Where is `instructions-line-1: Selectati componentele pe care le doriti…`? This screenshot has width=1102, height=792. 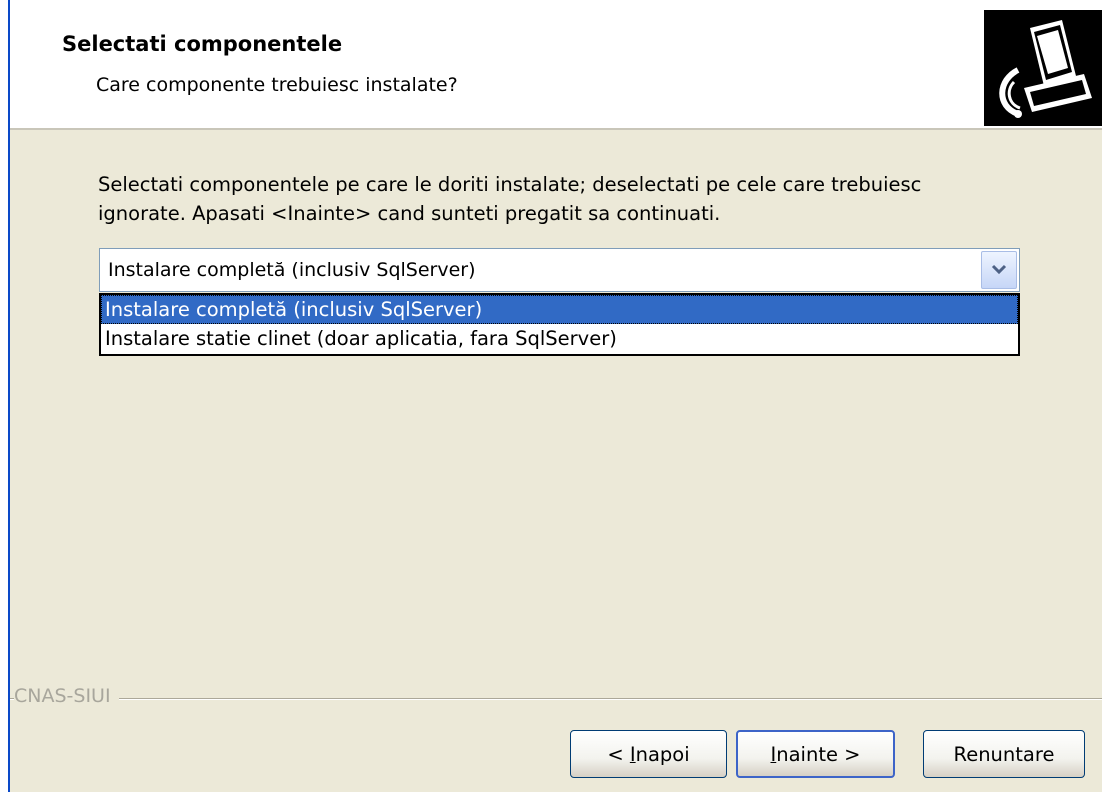 instructions-line-1: Selectati componentele pe care le doriti… is located at coordinates (510, 184).